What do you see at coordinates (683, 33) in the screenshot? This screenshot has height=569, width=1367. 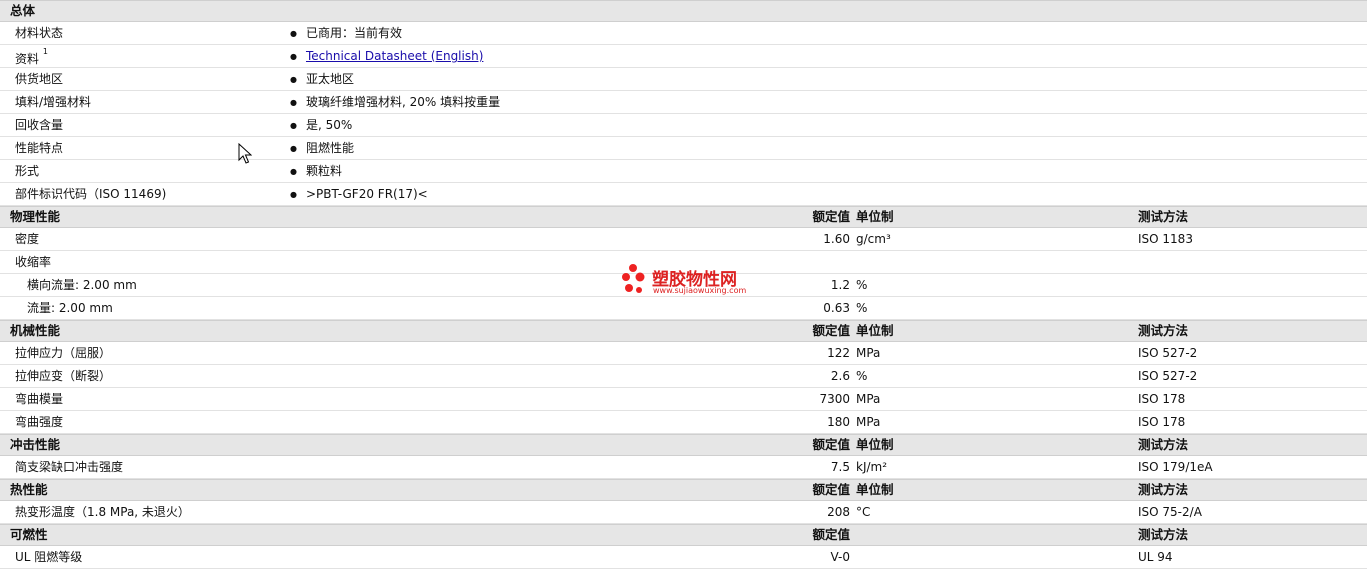 I see `general-row-status: 材料状态 已商用：当前有效` at bounding box center [683, 33].